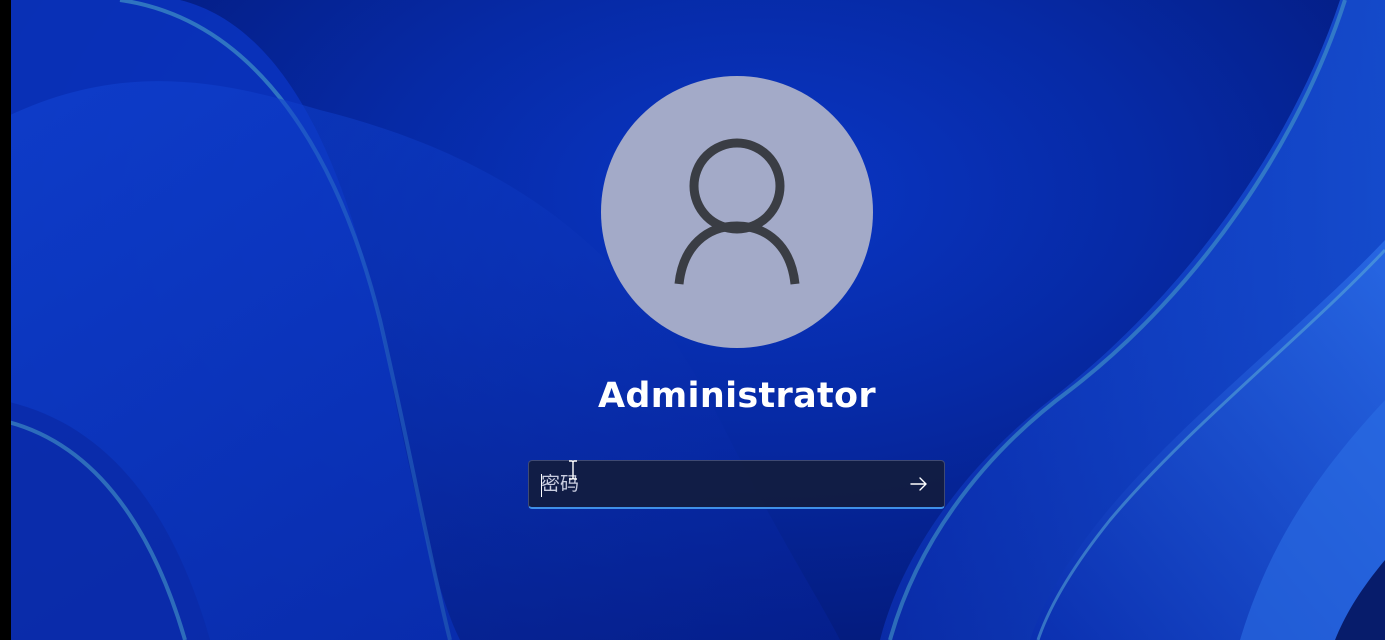  I want to click on arrow-right-icon, so click(918, 484).